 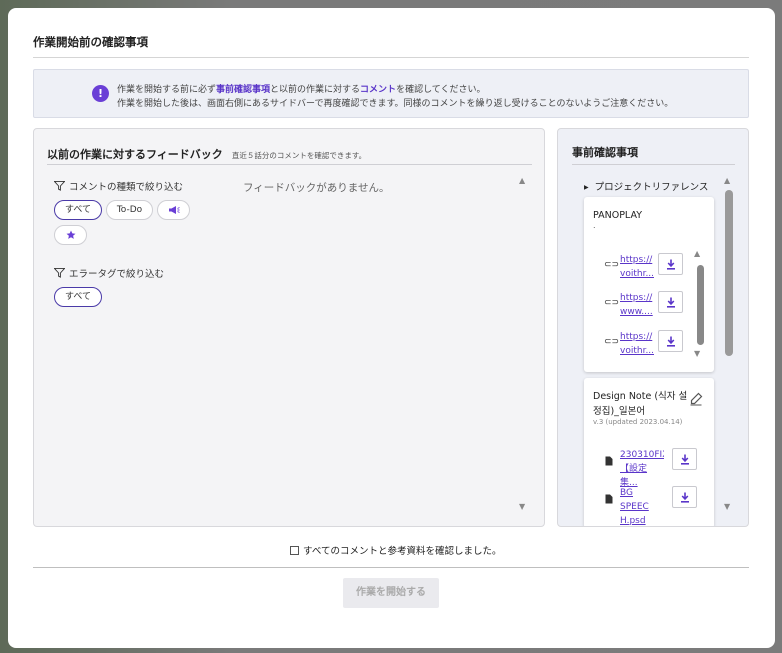 I want to click on file-text-line: 230310FIX, so click(x=642, y=455).